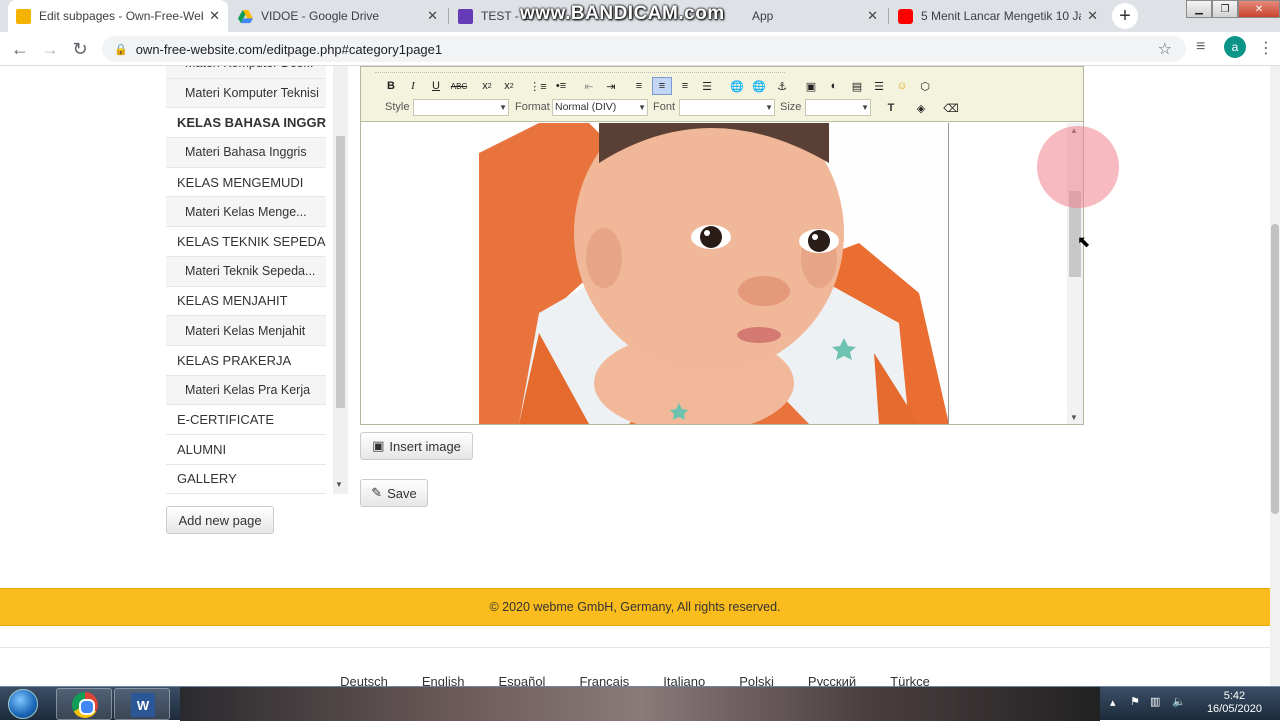 This screenshot has width=1280, height=721. Describe the element at coordinates (246, 242) in the screenshot. I see `sidebar-category-item: KELAS TEKNIK SEPEDA` at that location.